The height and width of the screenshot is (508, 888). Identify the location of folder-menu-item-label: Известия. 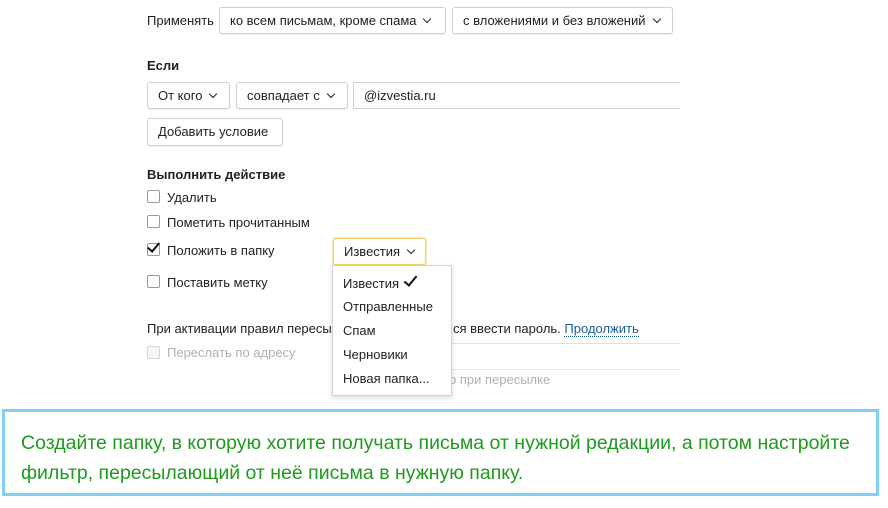
(371, 283).